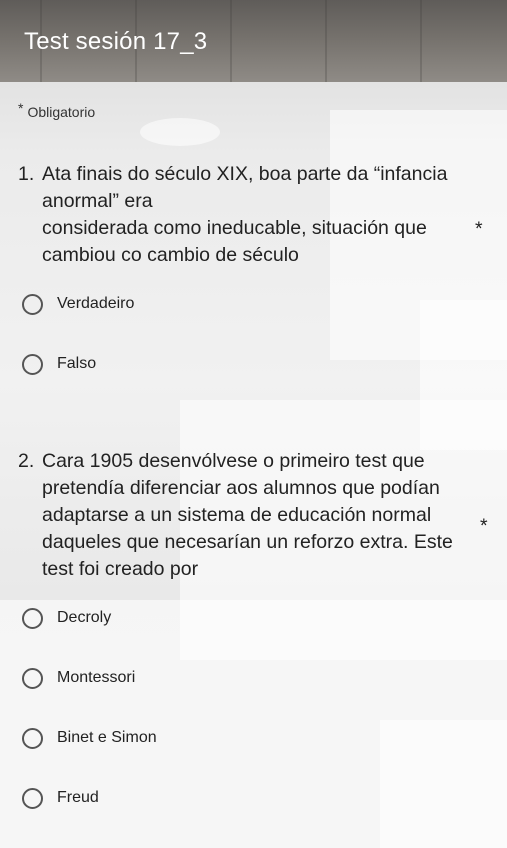 Image resolution: width=507 pixels, height=848 pixels. Describe the element at coordinates (84, 617) in the screenshot. I see `option-label: Decroly` at that location.